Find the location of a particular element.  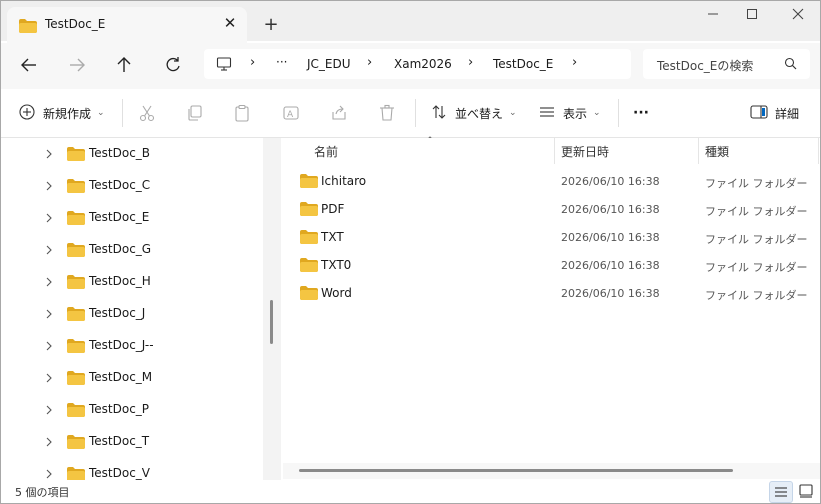

tree-item-label: TestDoc_E is located at coordinates (119, 217).